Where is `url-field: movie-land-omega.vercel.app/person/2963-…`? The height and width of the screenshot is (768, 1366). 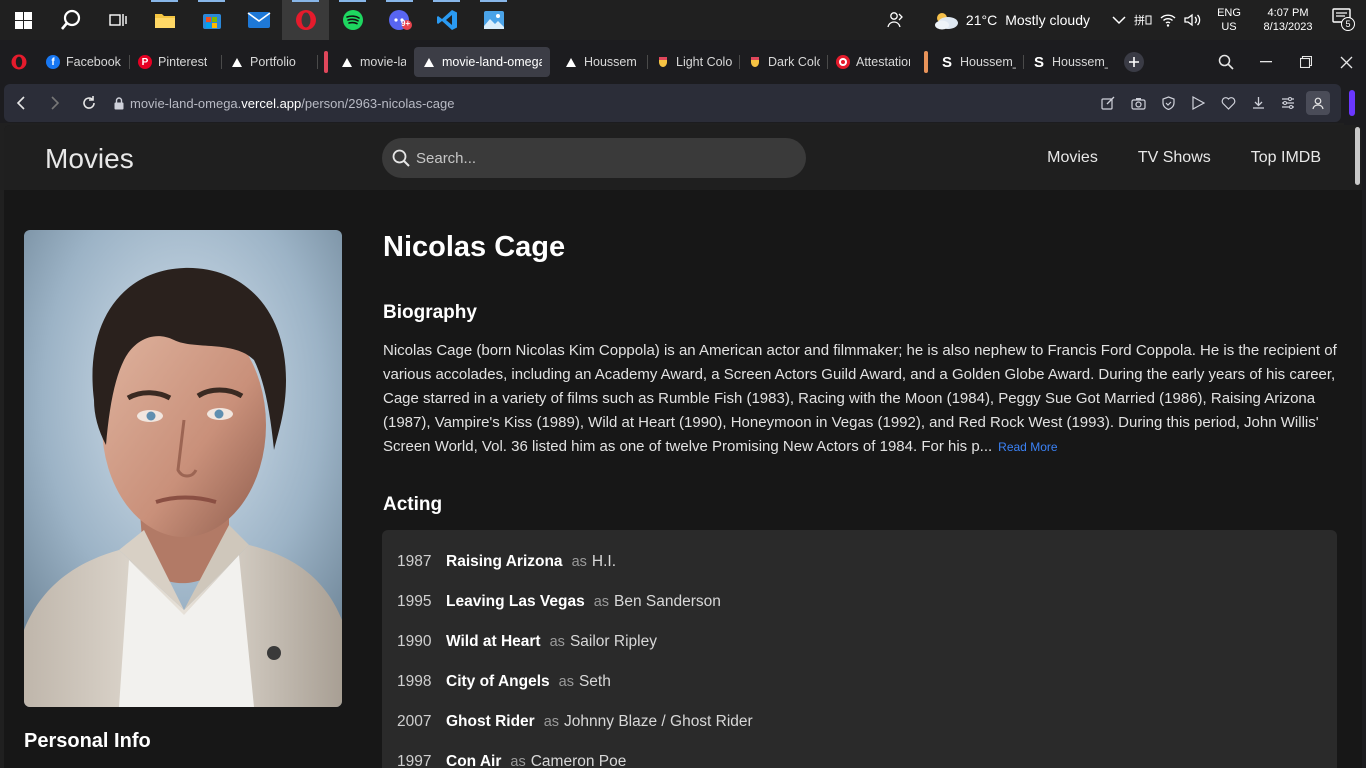
url-field: movie-land-omega.vercel.app/person/2963-… is located at coordinates (292, 103).